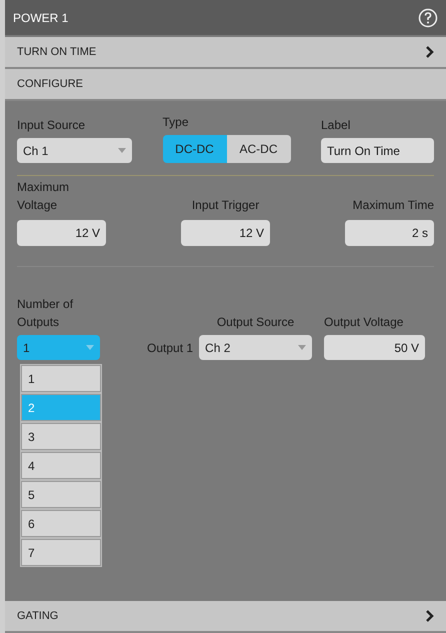  I want to click on field-label: Input Source, so click(51, 125).